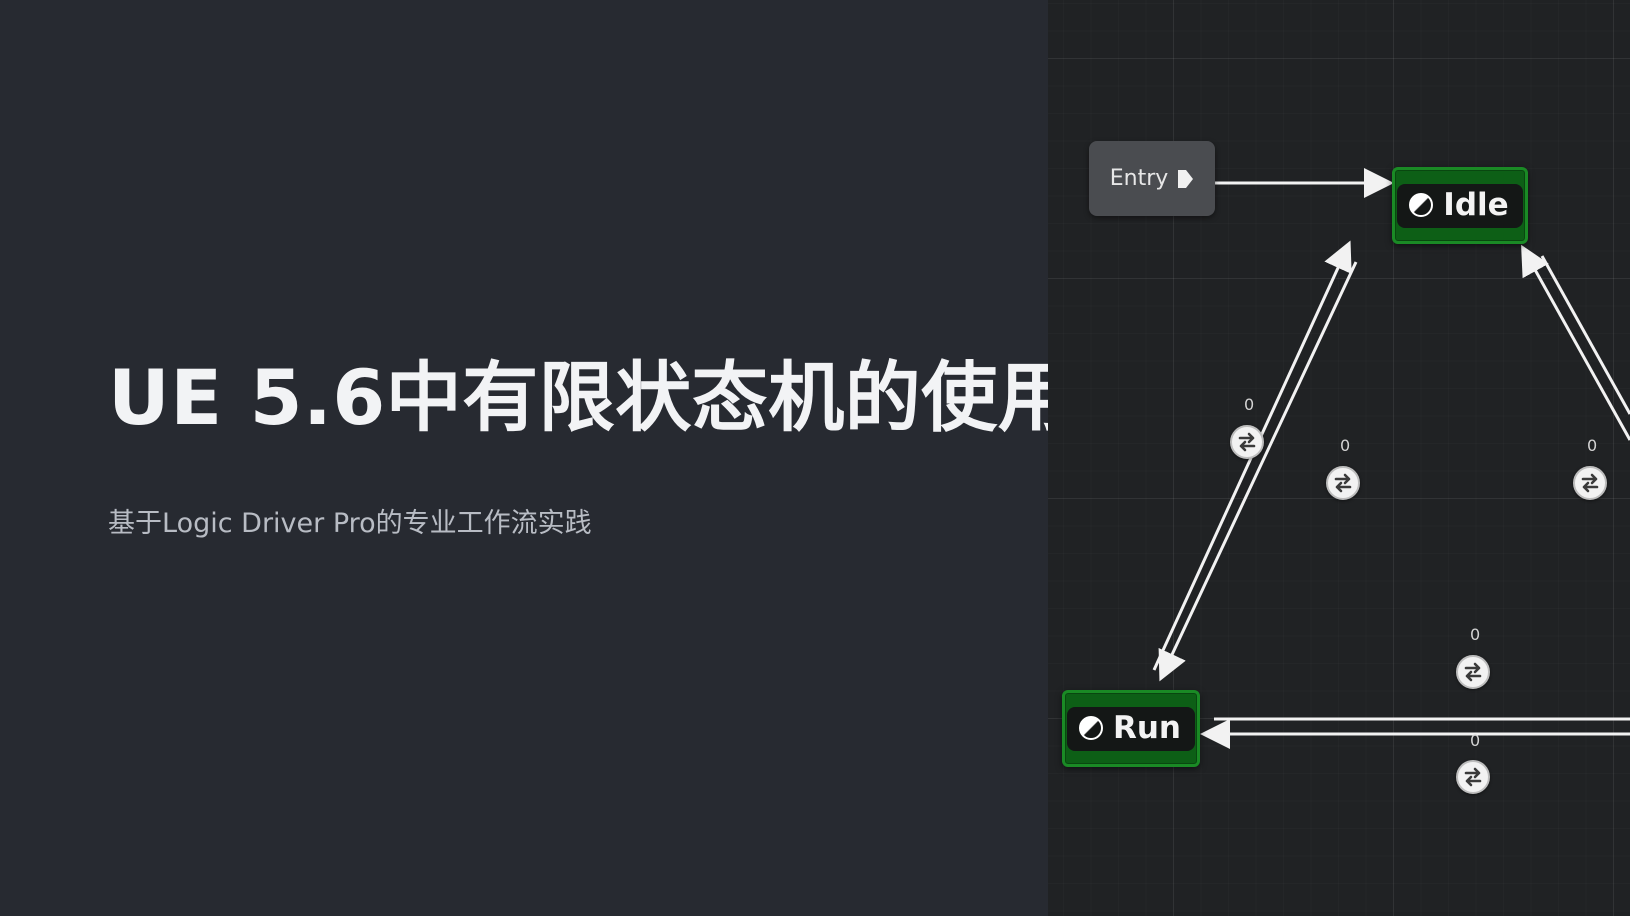 The height and width of the screenshot is (916, 1630). I want to click on entry-label: Entry, so click(1139, 178).